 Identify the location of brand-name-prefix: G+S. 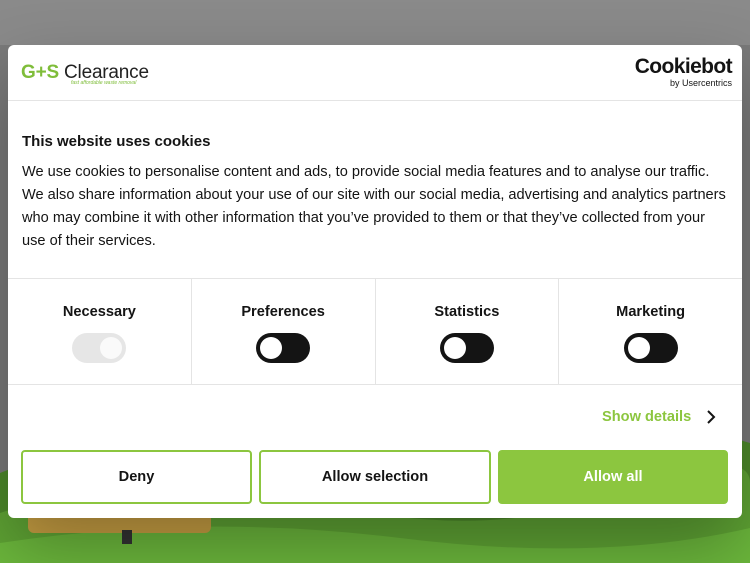
(40, 72).